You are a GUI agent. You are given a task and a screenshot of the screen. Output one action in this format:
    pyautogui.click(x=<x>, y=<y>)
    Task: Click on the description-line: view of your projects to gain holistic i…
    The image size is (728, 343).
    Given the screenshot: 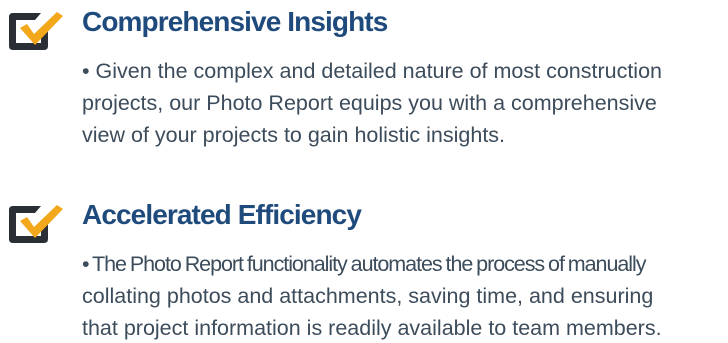 What is the action you would take?
    pyautogui.click(x=294, y=135)
    